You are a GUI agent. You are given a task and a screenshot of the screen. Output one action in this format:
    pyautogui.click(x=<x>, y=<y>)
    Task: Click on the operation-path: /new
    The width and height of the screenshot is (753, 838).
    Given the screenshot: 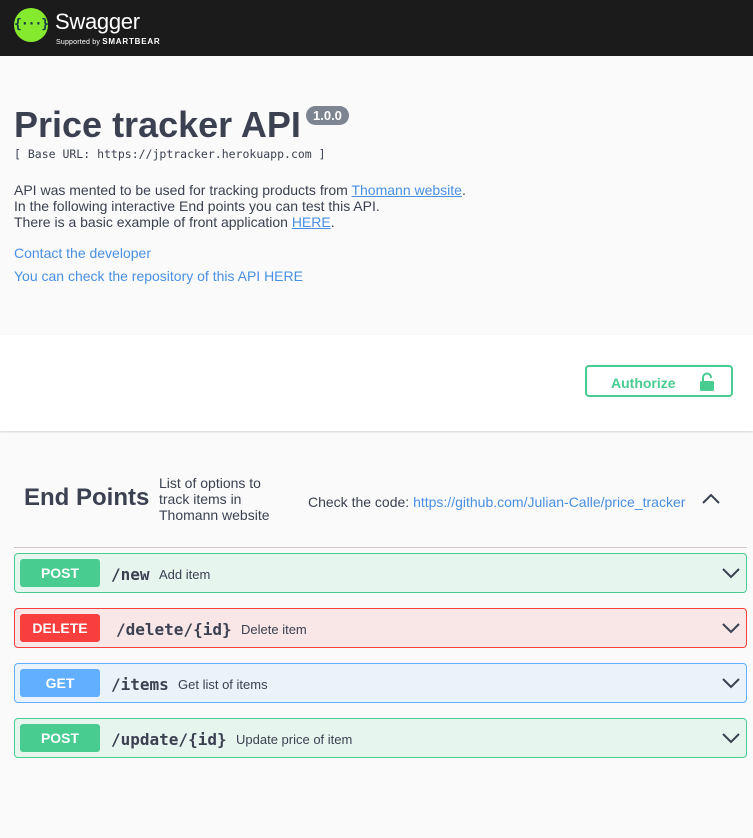 What is the action you would take?
    pyautogui.click(x=130, y=574)
    